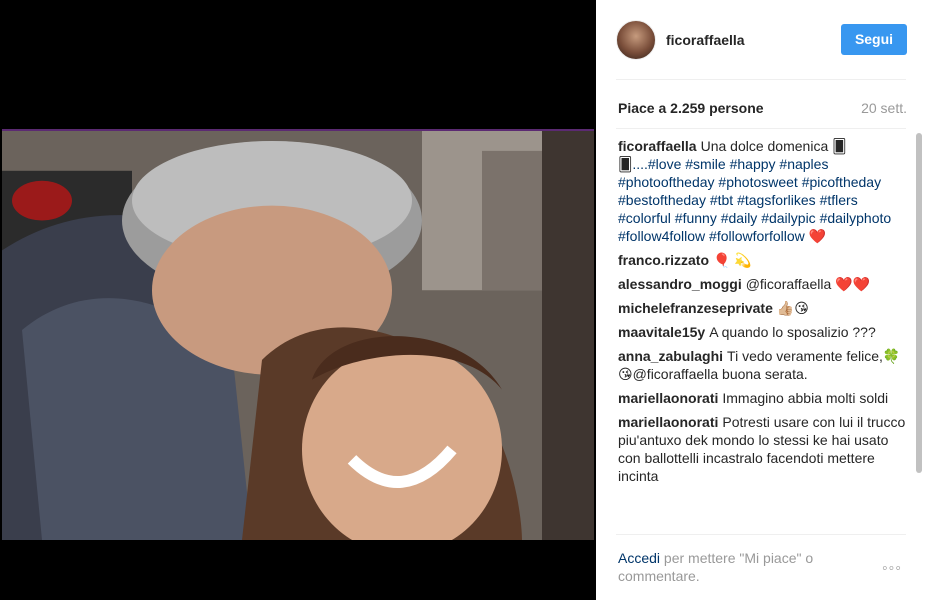  What do you see at coordinates (919, 303) in the screenshot?
I see `comments-scroll-thumb` at bounding box center [919, 303].